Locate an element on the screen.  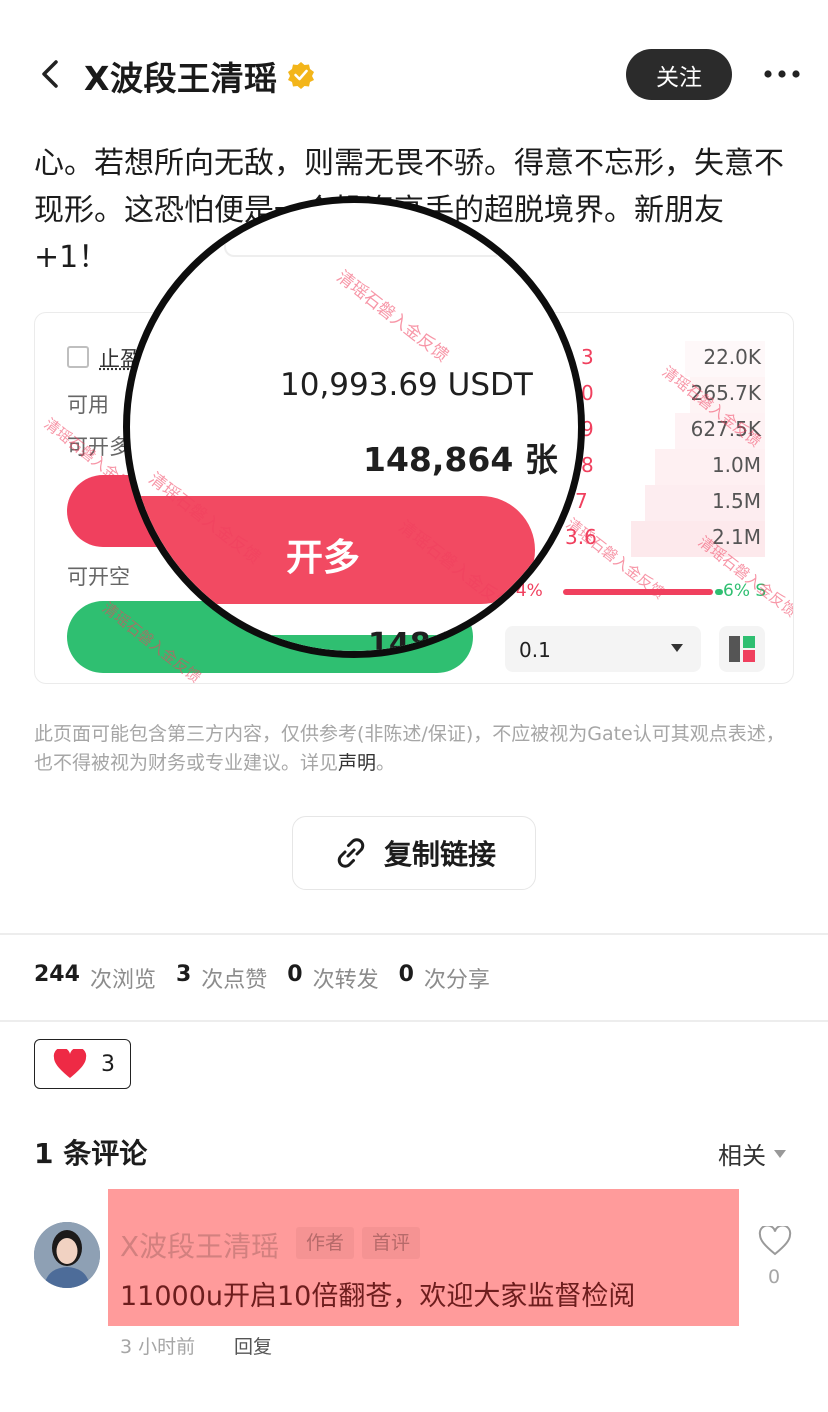
volume-value: 22.0K is located at coordinates (732, 357).